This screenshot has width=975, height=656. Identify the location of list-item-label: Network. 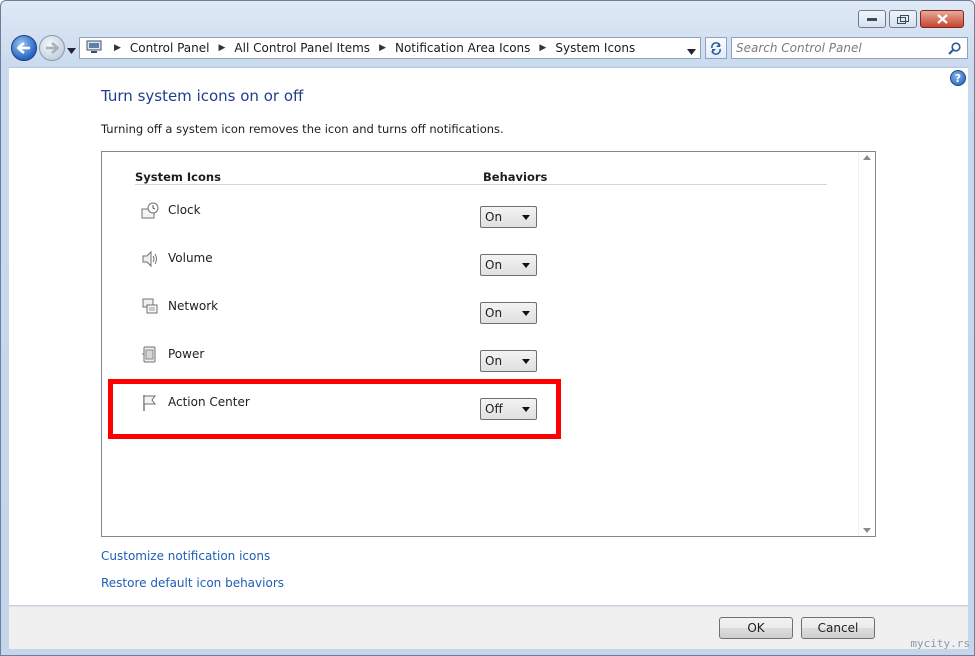
(193, 306).